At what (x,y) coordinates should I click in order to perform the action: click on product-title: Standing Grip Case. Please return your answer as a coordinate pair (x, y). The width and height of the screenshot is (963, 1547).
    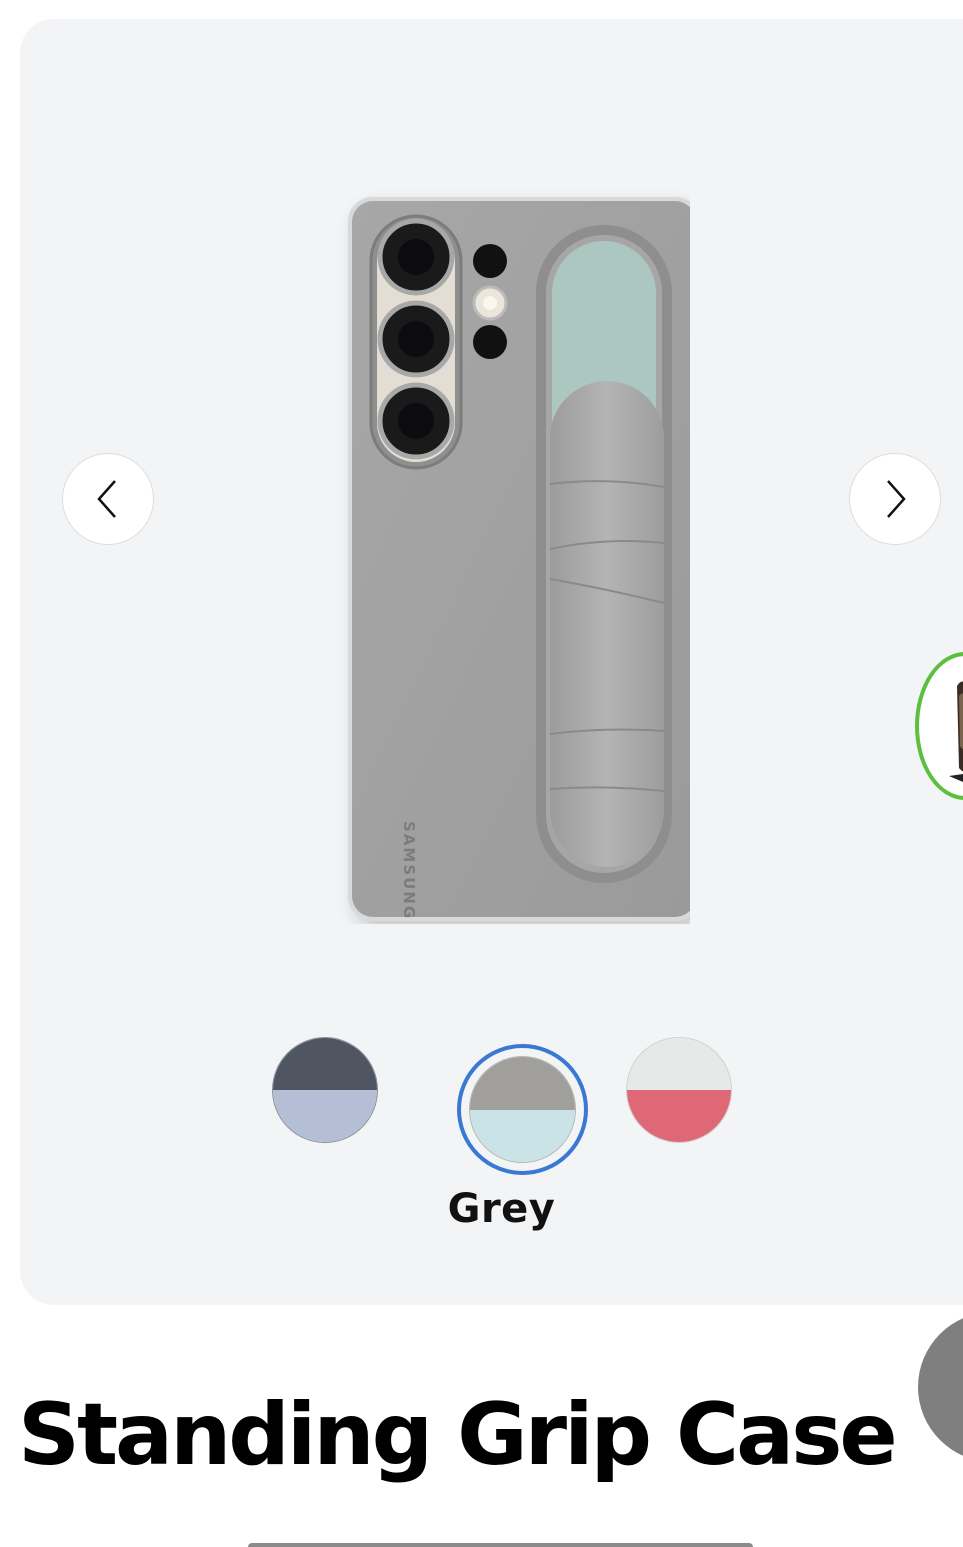
    Looking at the image, I should click on (458, 1435).